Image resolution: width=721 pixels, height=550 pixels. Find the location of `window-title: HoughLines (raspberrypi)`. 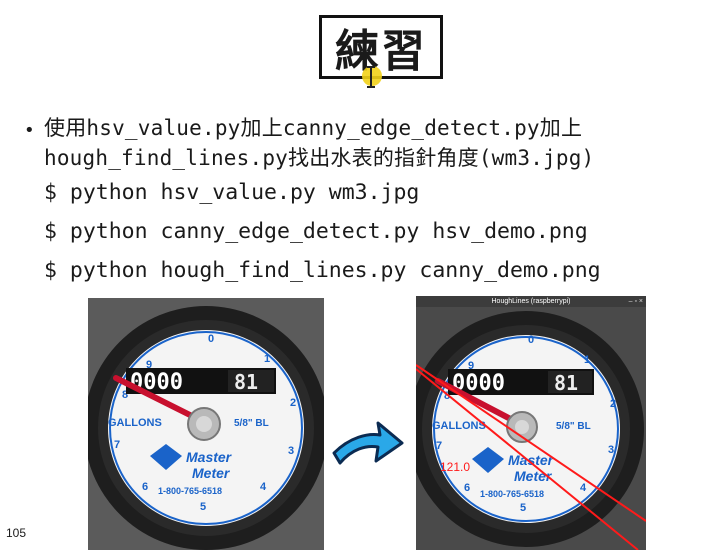

window-title: HoughLines (raspberrypi) is located at coordinates (531, 301).